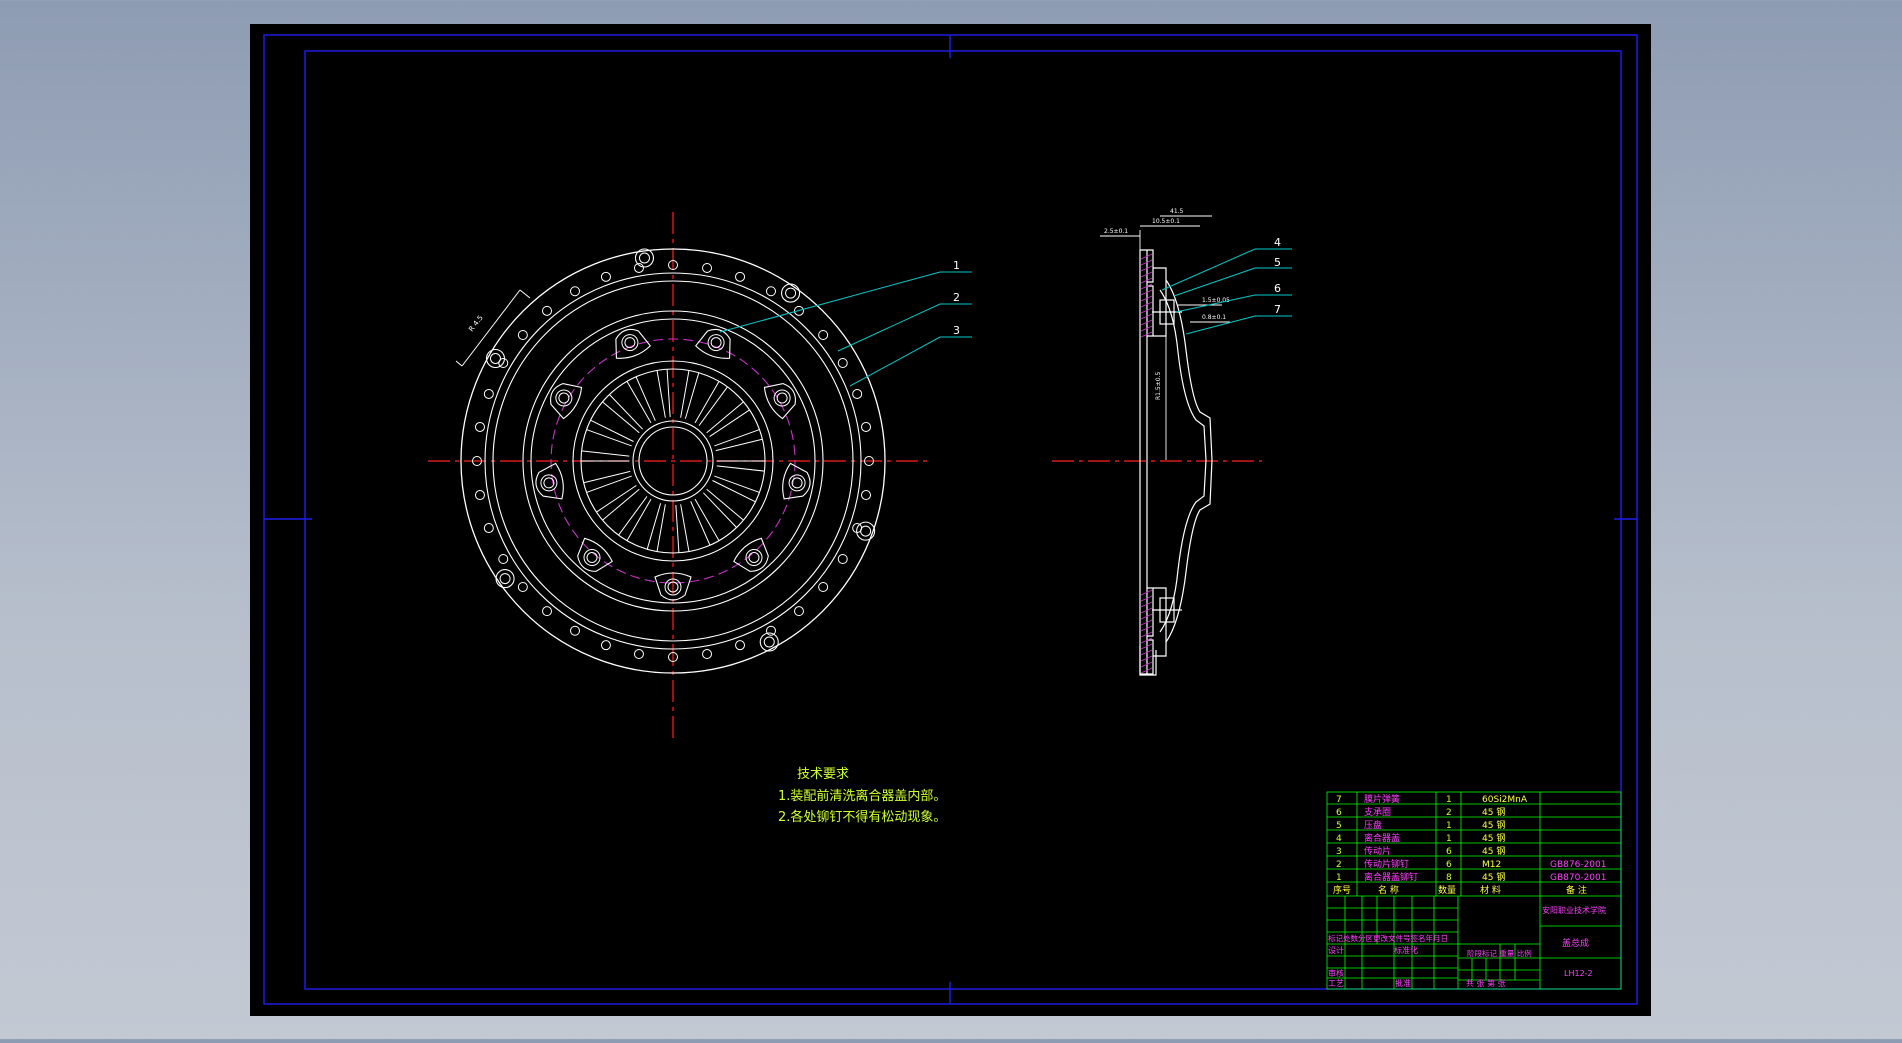  Describe the element at coordinates (1578, 973) in the screenshot. I see `drawing-number: LH12-2` at that location.